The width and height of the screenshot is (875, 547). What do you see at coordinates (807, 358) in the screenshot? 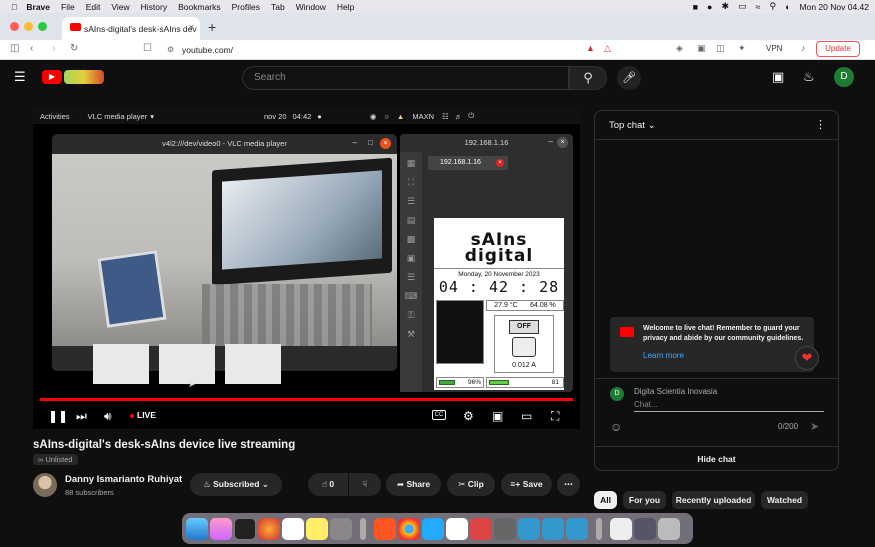
I see `heart-reaction-button: ❤` at bounding box center [807, 358].